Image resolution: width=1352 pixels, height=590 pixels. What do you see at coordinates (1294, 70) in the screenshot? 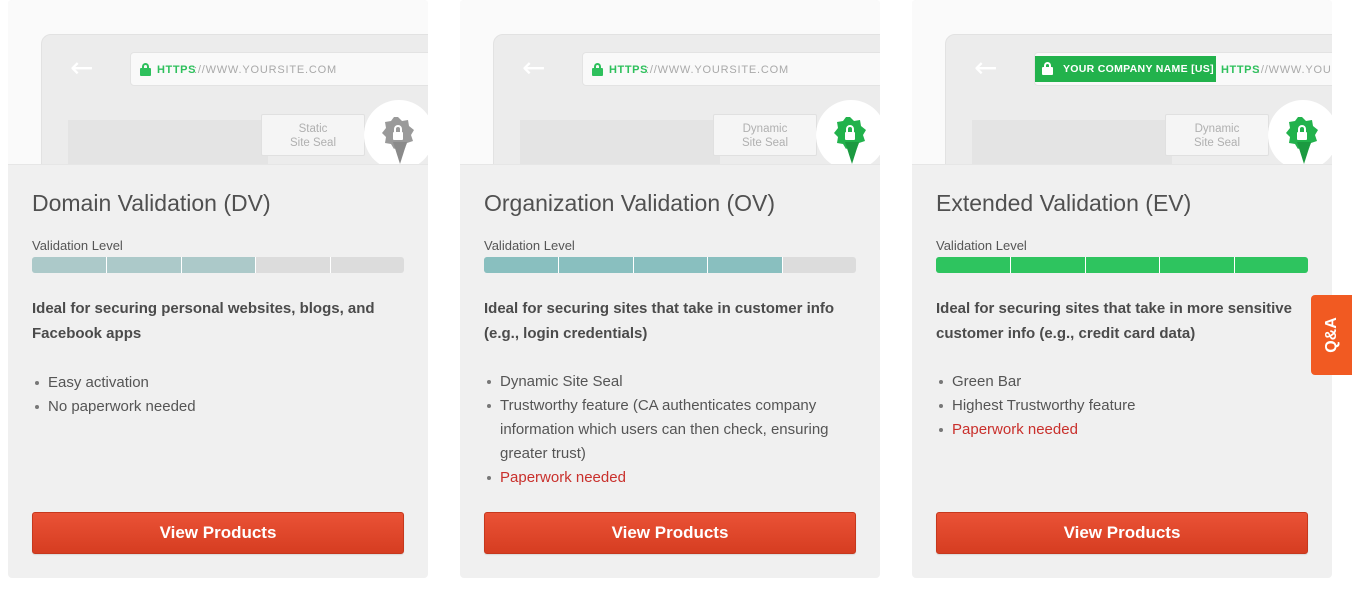
I see `url-domain: ://WWW.YOU` at bounding box center [1294, 70].